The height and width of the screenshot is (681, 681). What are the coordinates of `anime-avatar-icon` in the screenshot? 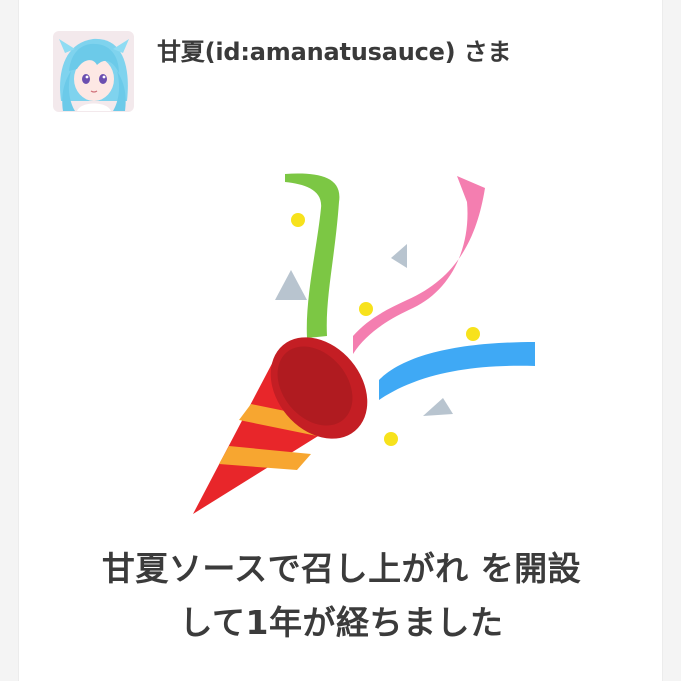 It's located at (93, 71).